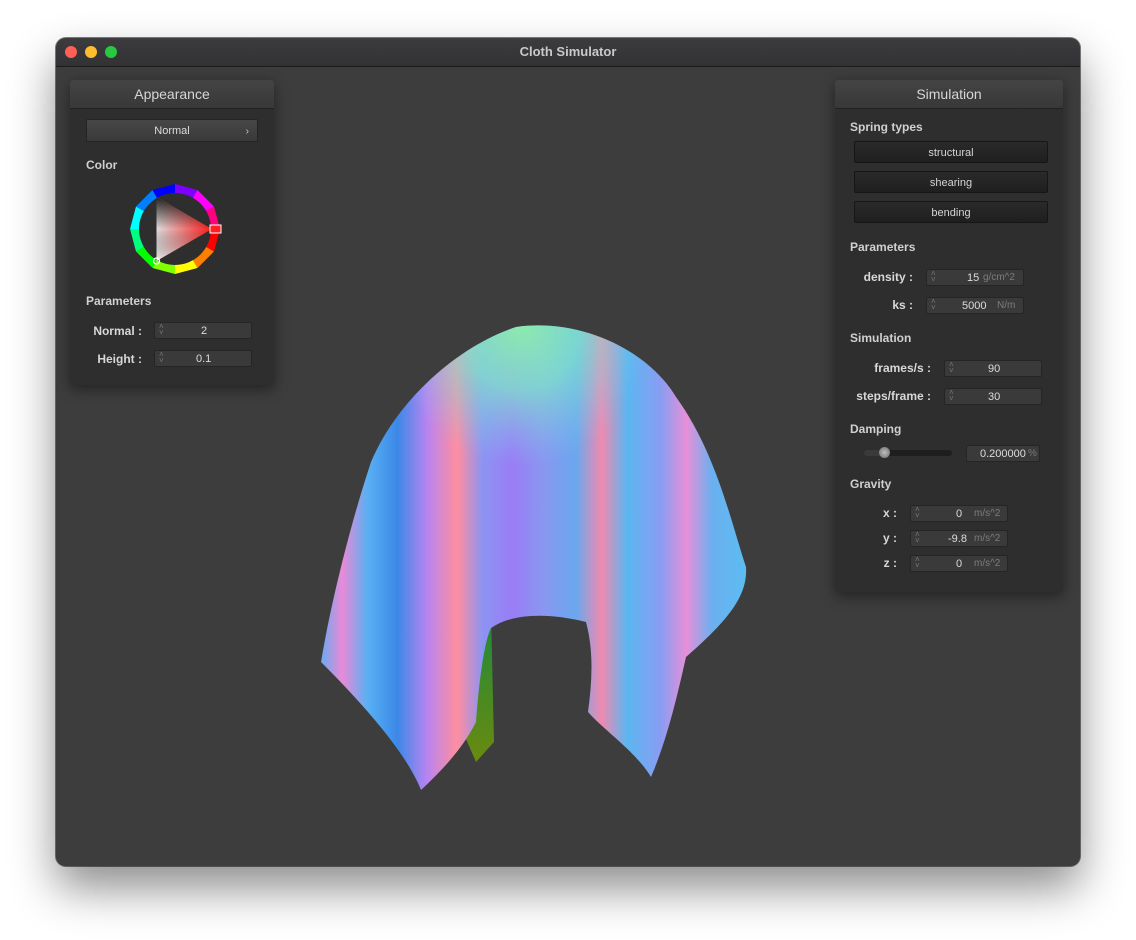 The width and height of the screenshot is (1136, 940). I want to click on normal-param-label: Normal :, so click(117, 331).